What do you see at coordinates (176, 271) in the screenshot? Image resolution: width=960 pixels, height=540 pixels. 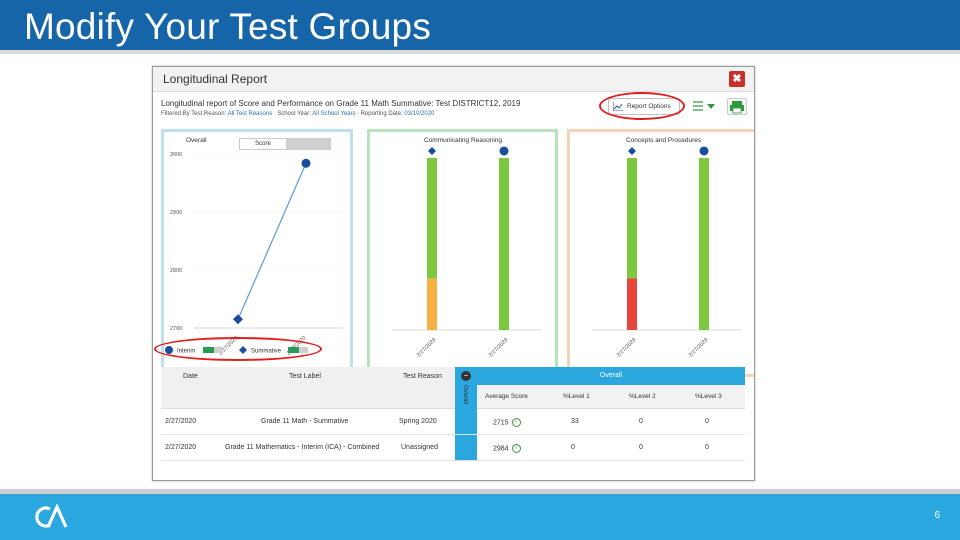 I see `y-tick-label: 2800` at bounding box center [176, 271].